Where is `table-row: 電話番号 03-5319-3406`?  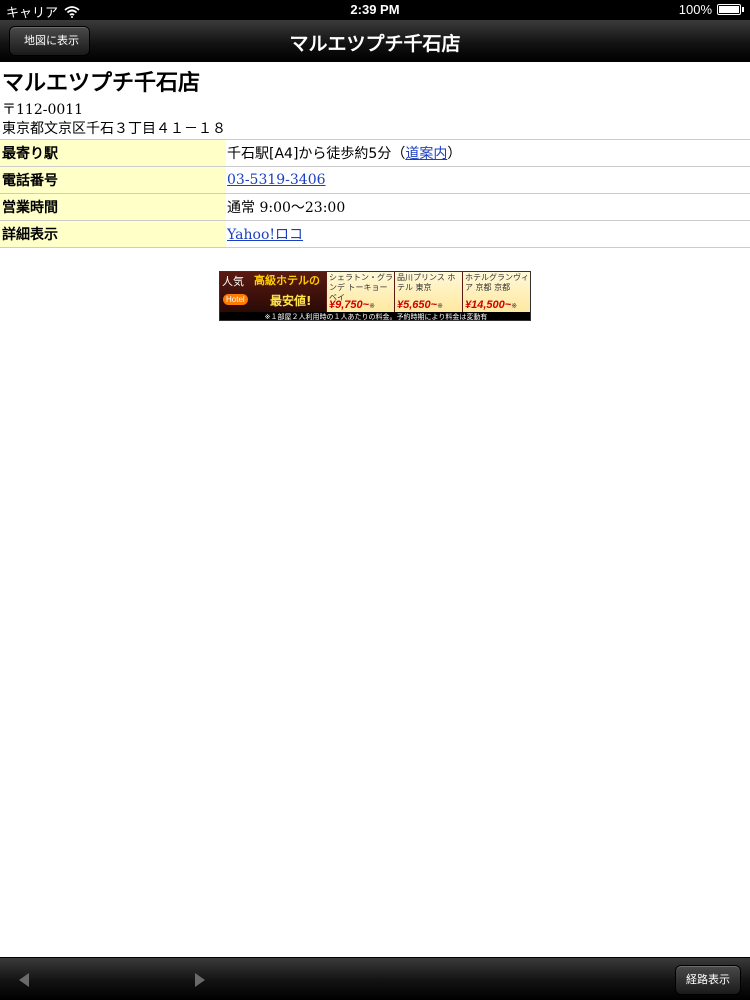 table-row: 電話番号 03-5319-3406 is located at coordinates (375, 180).